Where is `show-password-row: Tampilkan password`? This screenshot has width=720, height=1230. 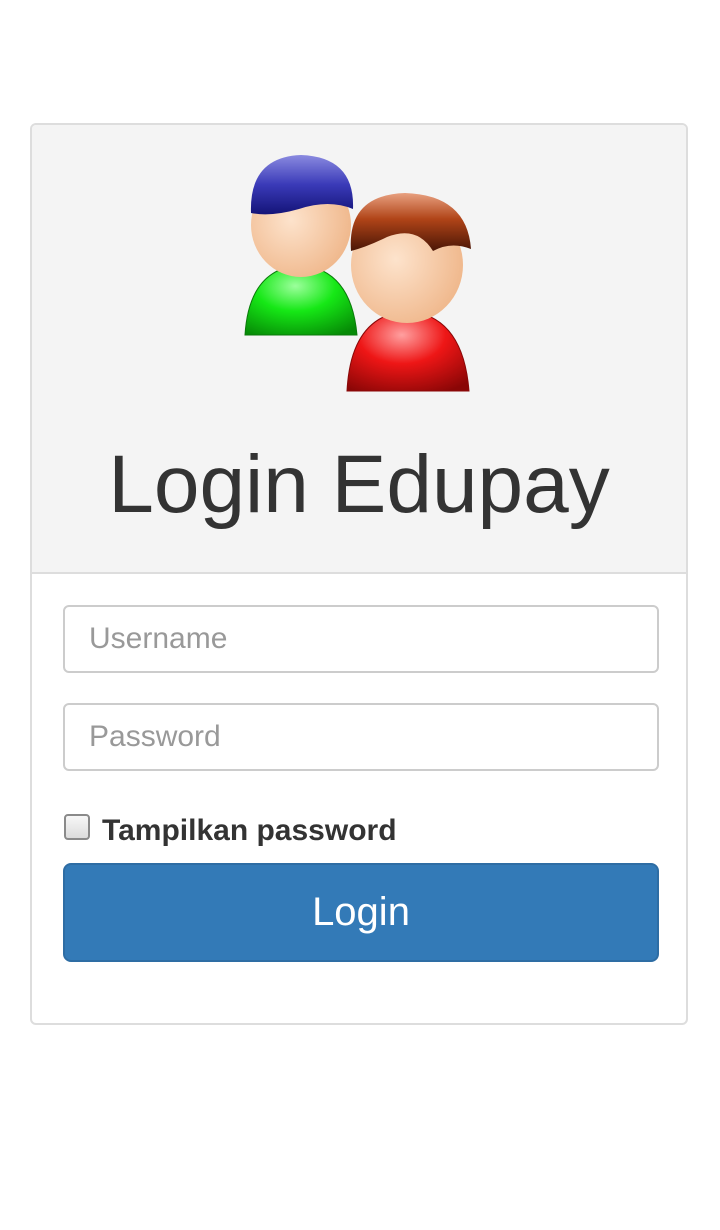
show-password-row: Tampilkan password is located at coordinates (230, 831).